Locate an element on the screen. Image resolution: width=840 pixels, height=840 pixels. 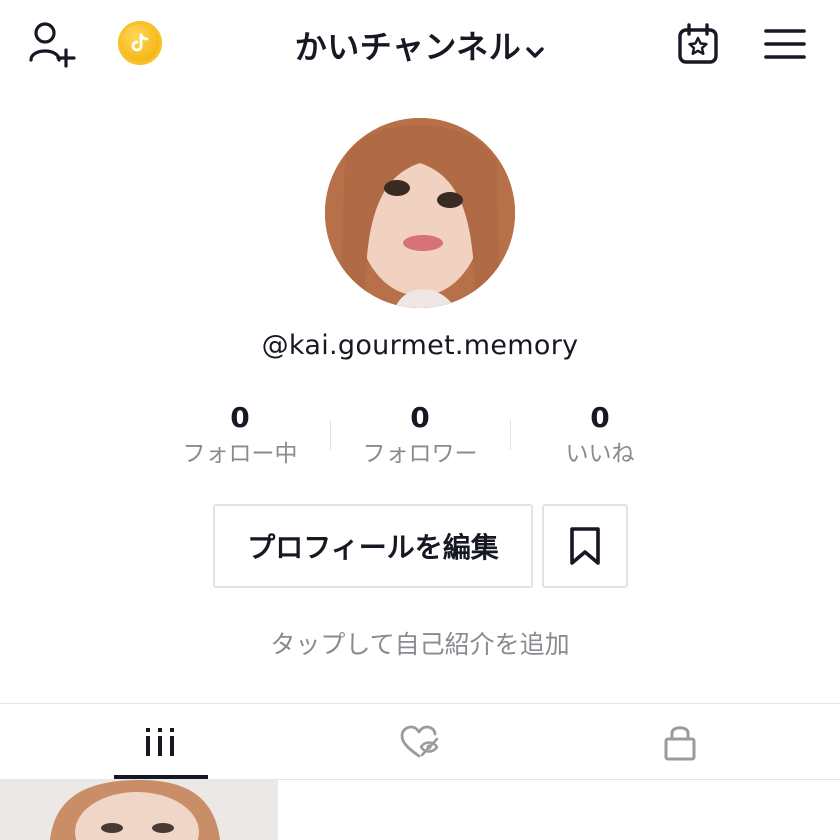
video-thumbnail is located at coordinates (139, 810).